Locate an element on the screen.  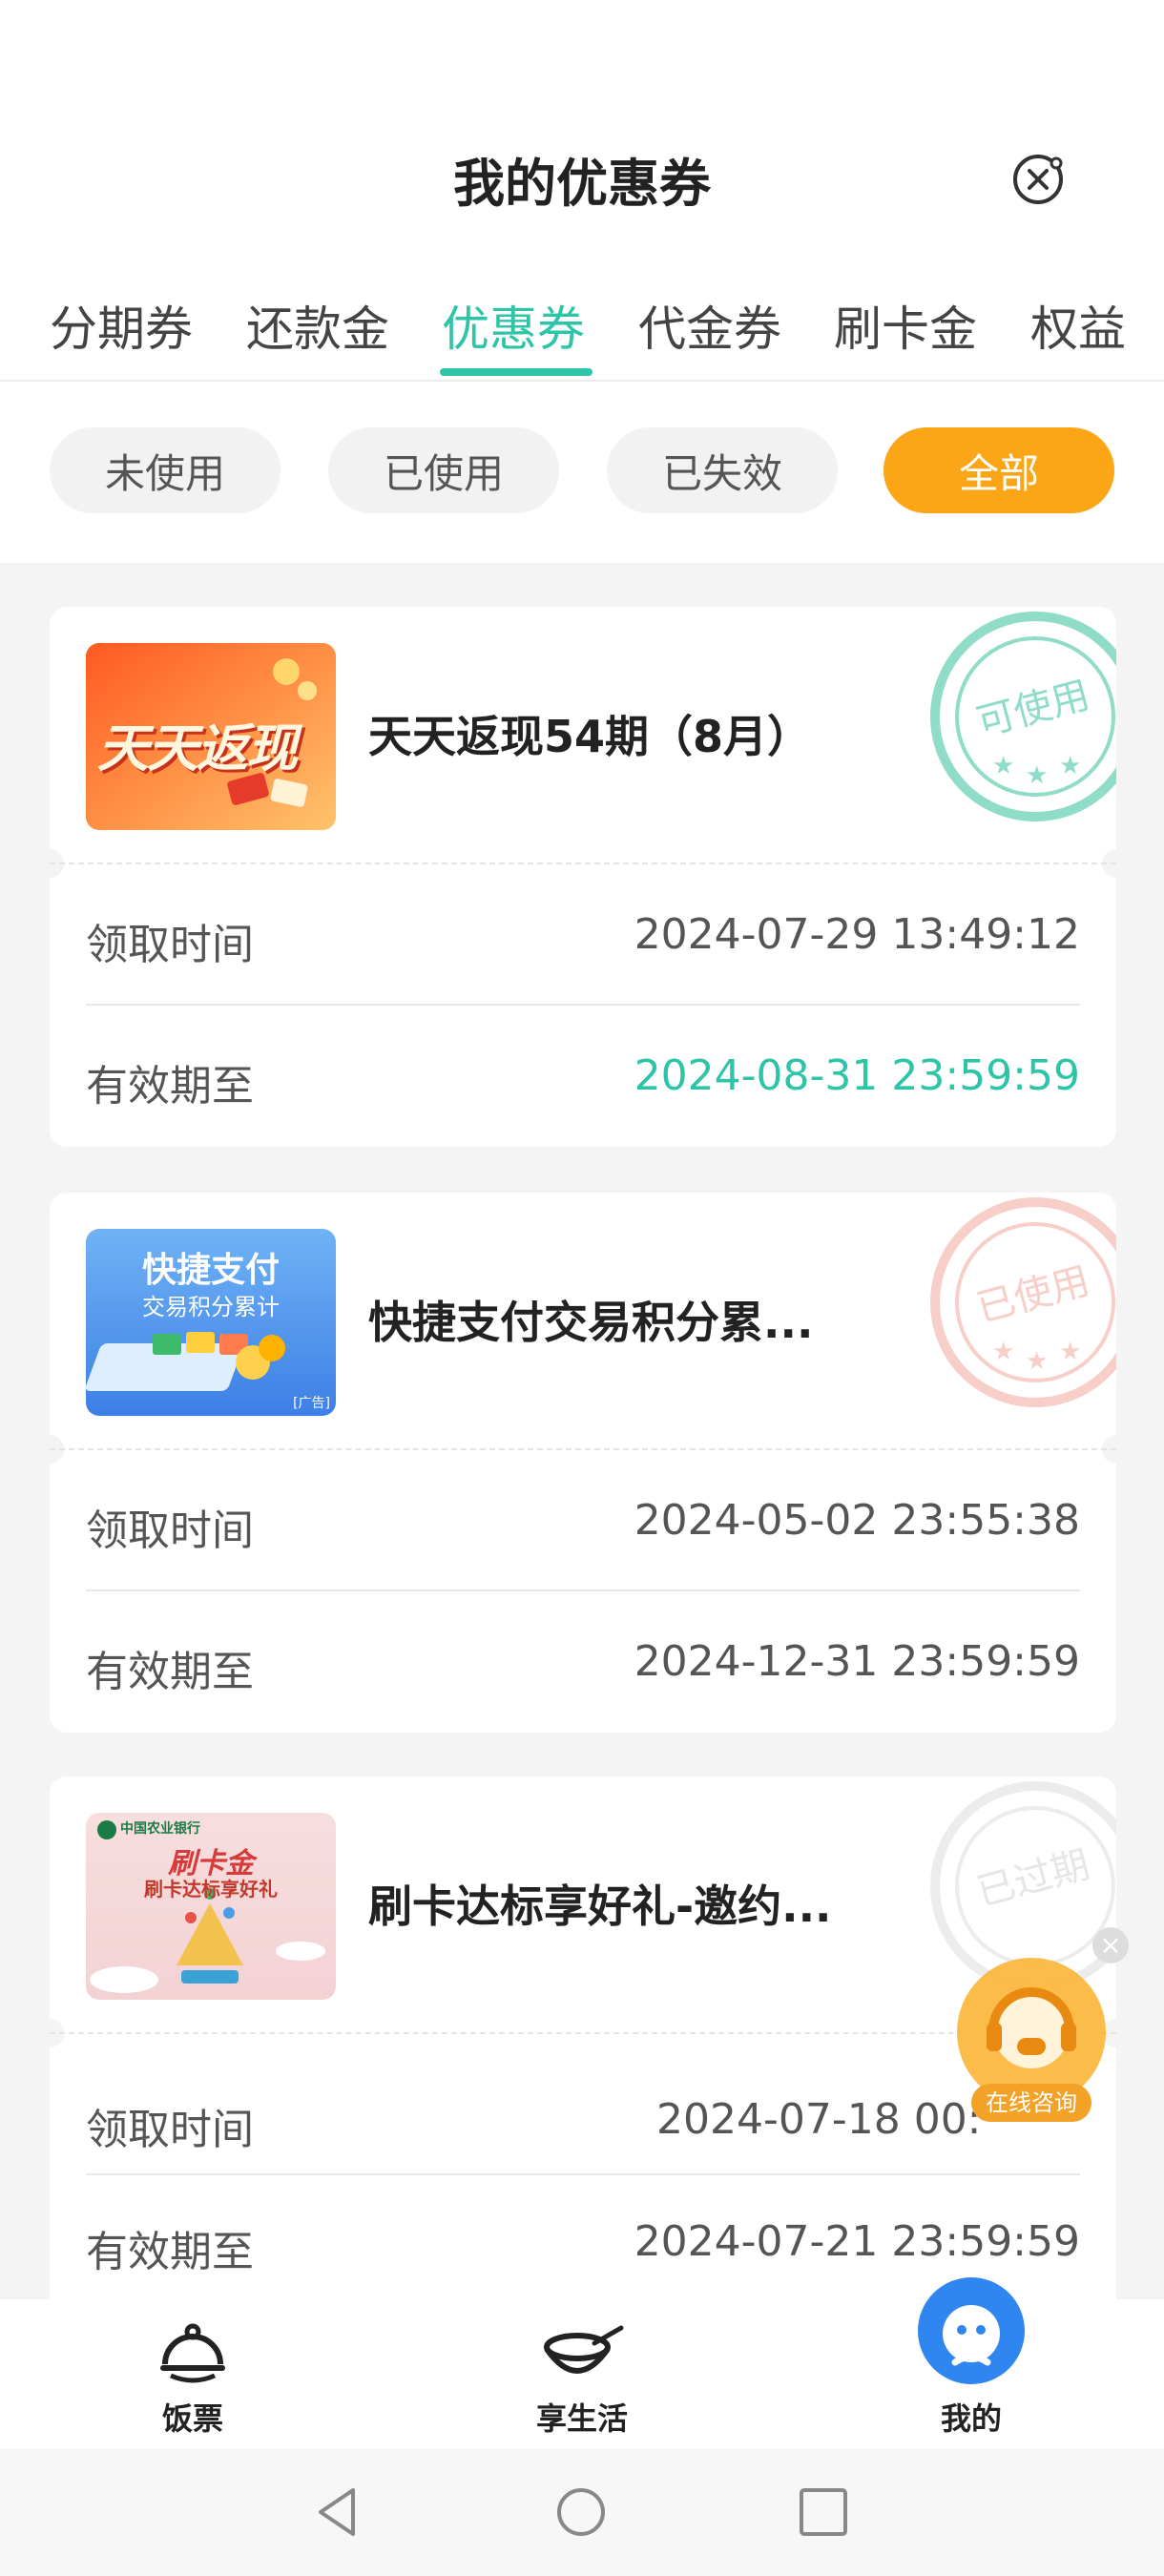
stamp-text: 可使用 is located at coordinates (1033, 709).